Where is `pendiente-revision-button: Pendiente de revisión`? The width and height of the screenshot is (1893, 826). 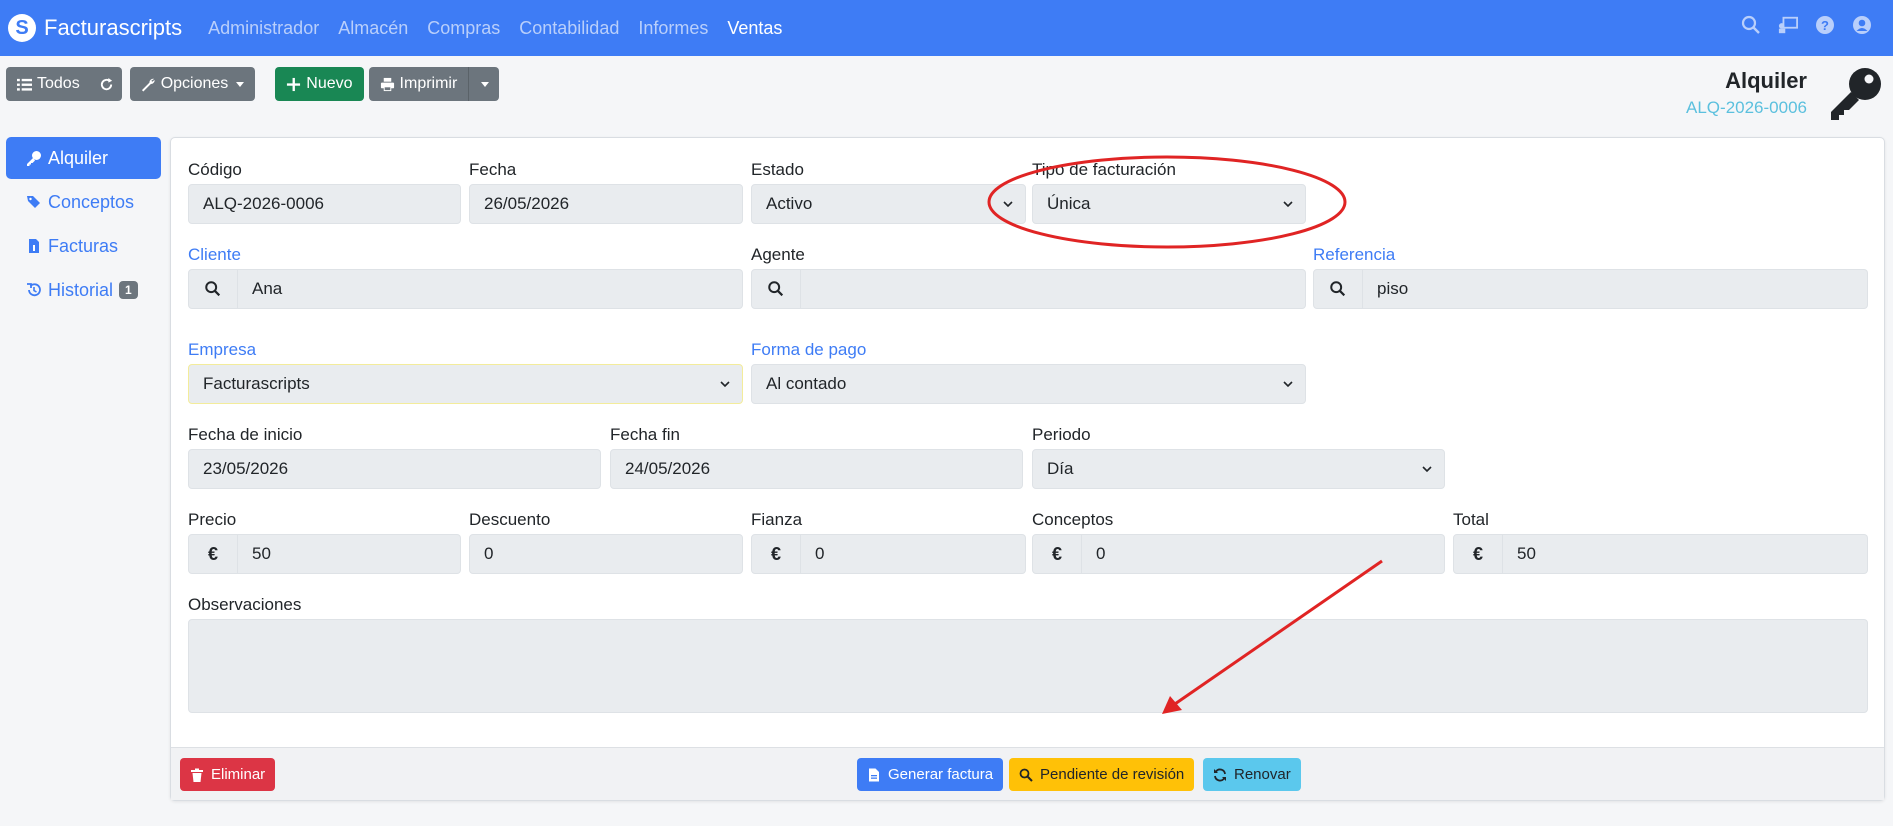
pendiente-revision-button: Pendiente de revisión is located at coordinates (1102, 774).